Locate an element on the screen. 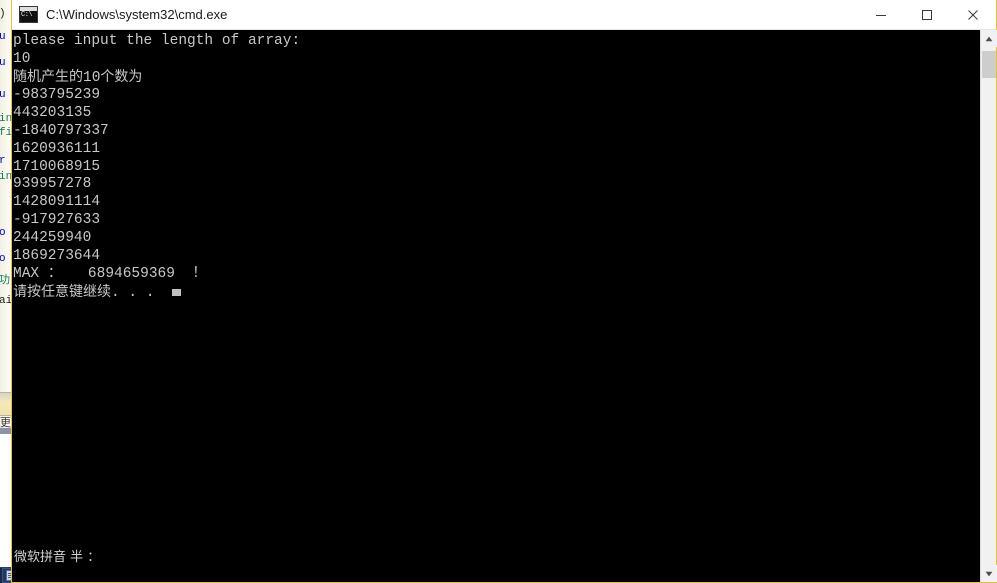 The height and width of the screenshot is (583, 997). console-line: 请按任意键继续. . . is located at coordinates (156, 293).